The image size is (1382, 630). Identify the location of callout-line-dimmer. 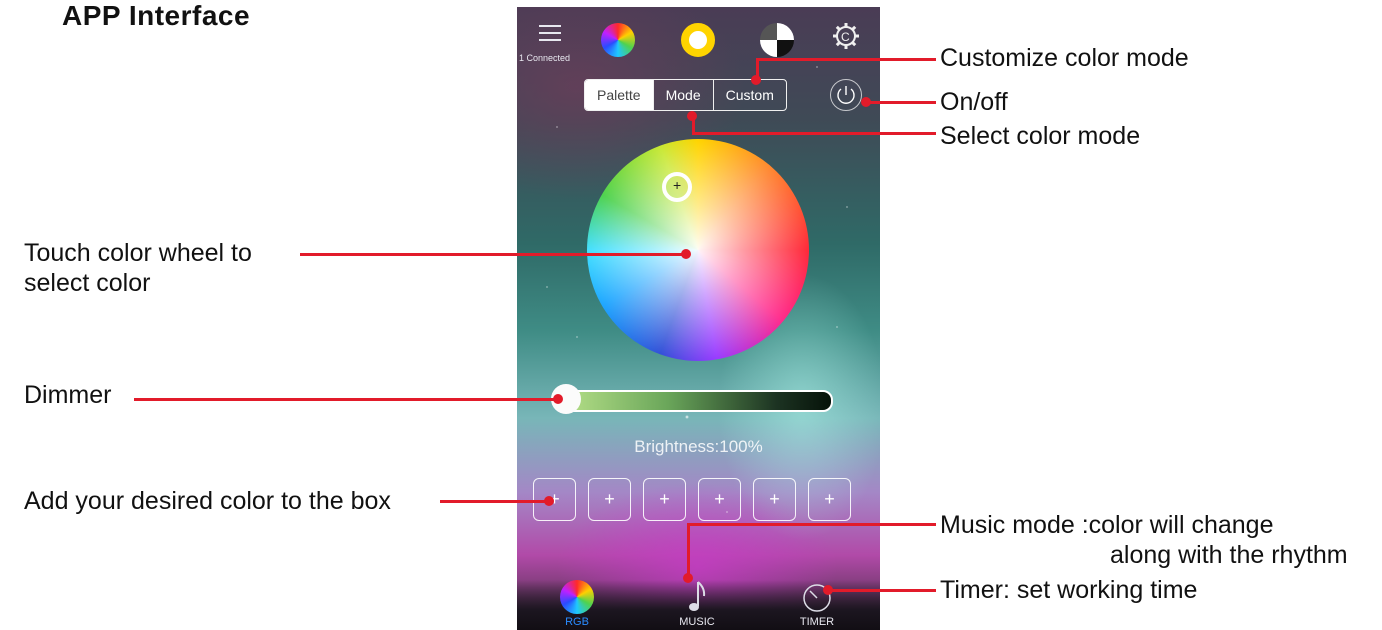
(346, 399).